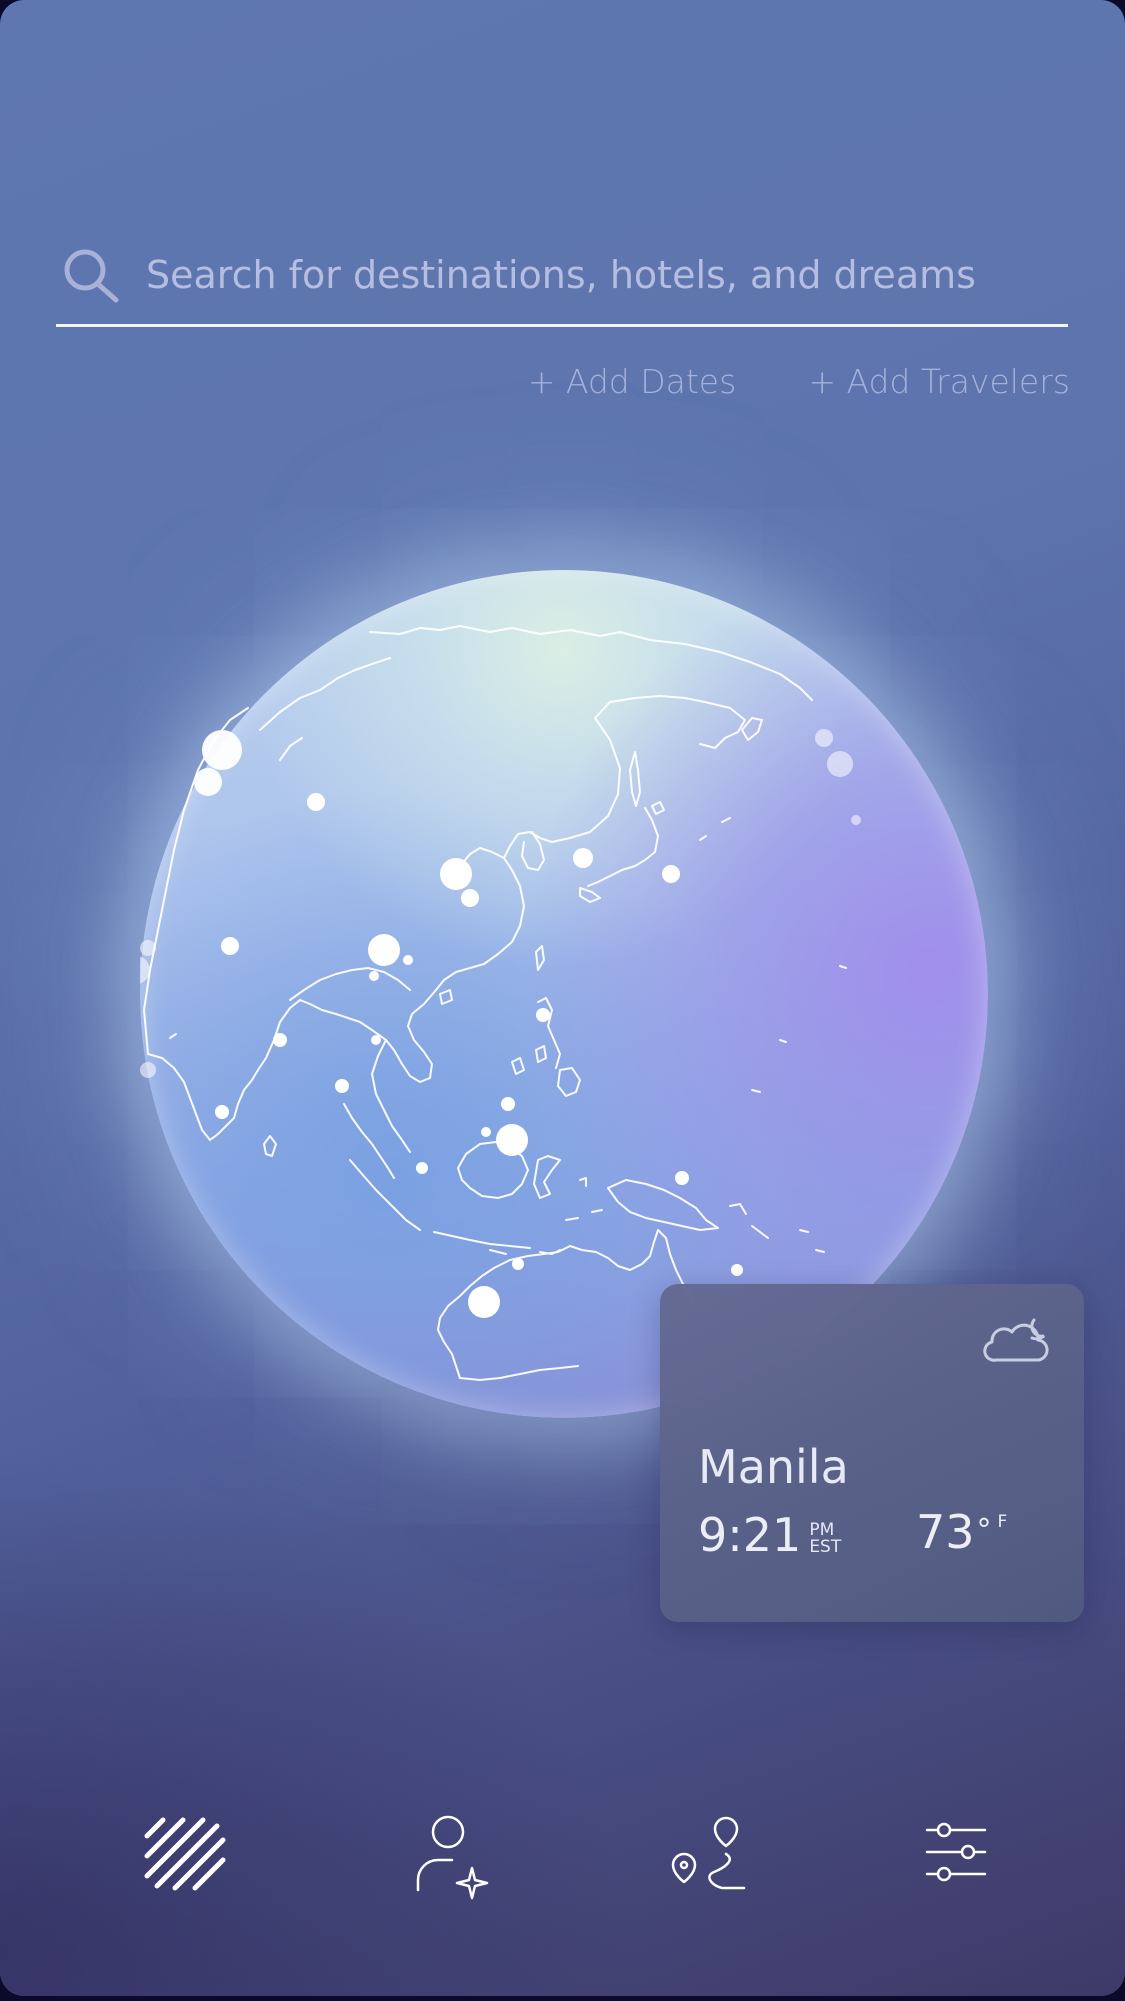 The image size is (1125, 2001). I want to click on nav-explore, so click(185, 1858).